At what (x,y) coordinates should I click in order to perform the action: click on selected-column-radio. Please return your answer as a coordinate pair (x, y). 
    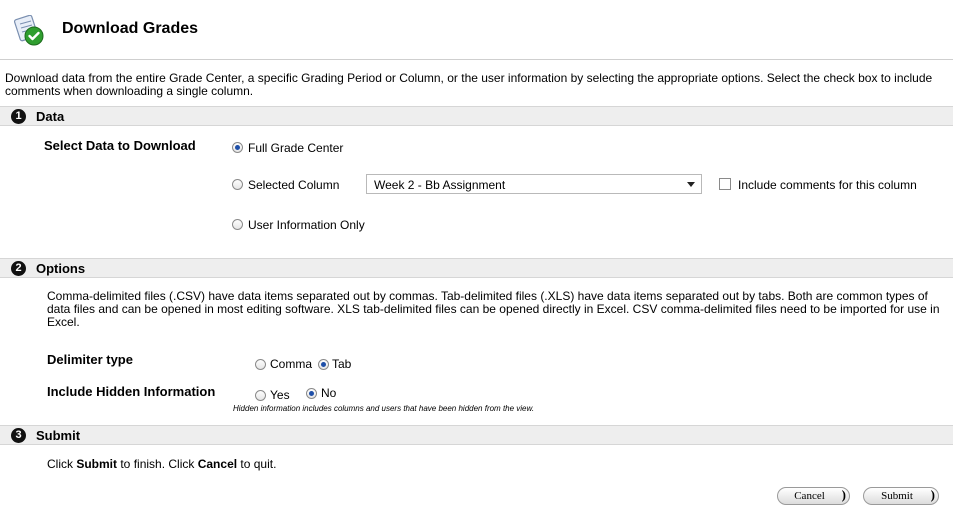
    Looking at the image, I should click on (237, 184).